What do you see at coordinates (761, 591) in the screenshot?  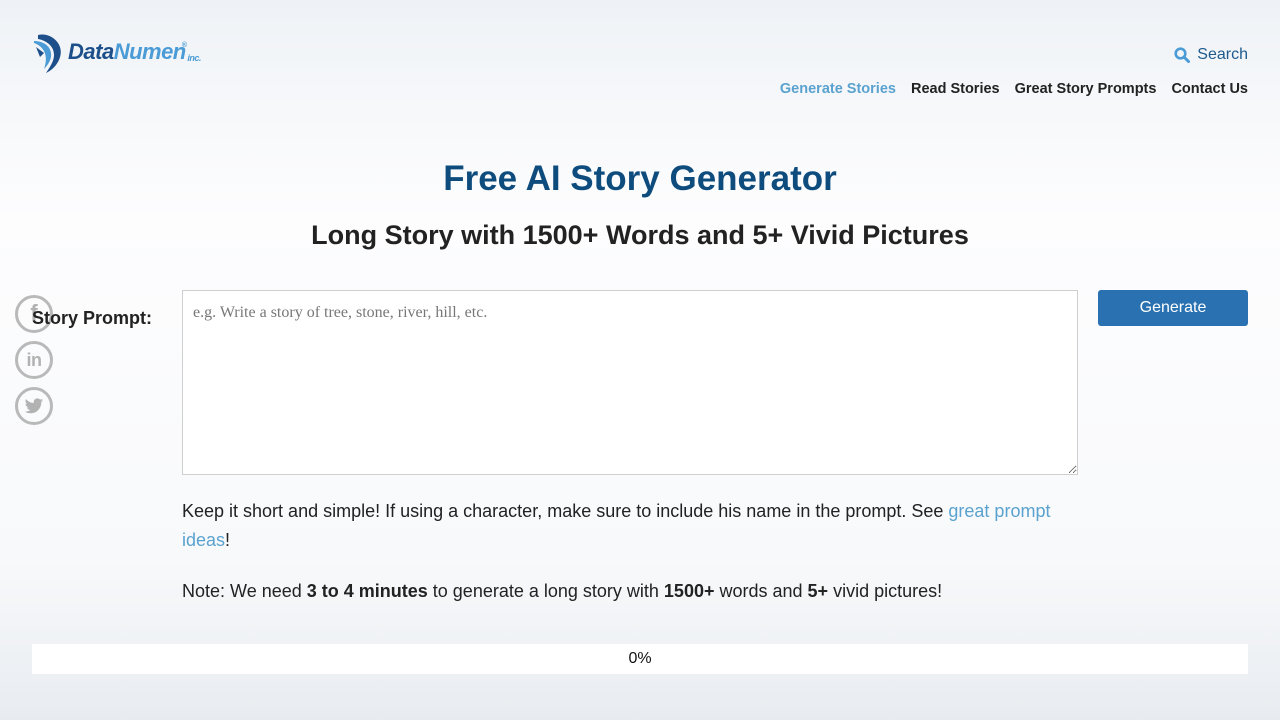 I see `note-text: words and` at bounding box center [761, 591].